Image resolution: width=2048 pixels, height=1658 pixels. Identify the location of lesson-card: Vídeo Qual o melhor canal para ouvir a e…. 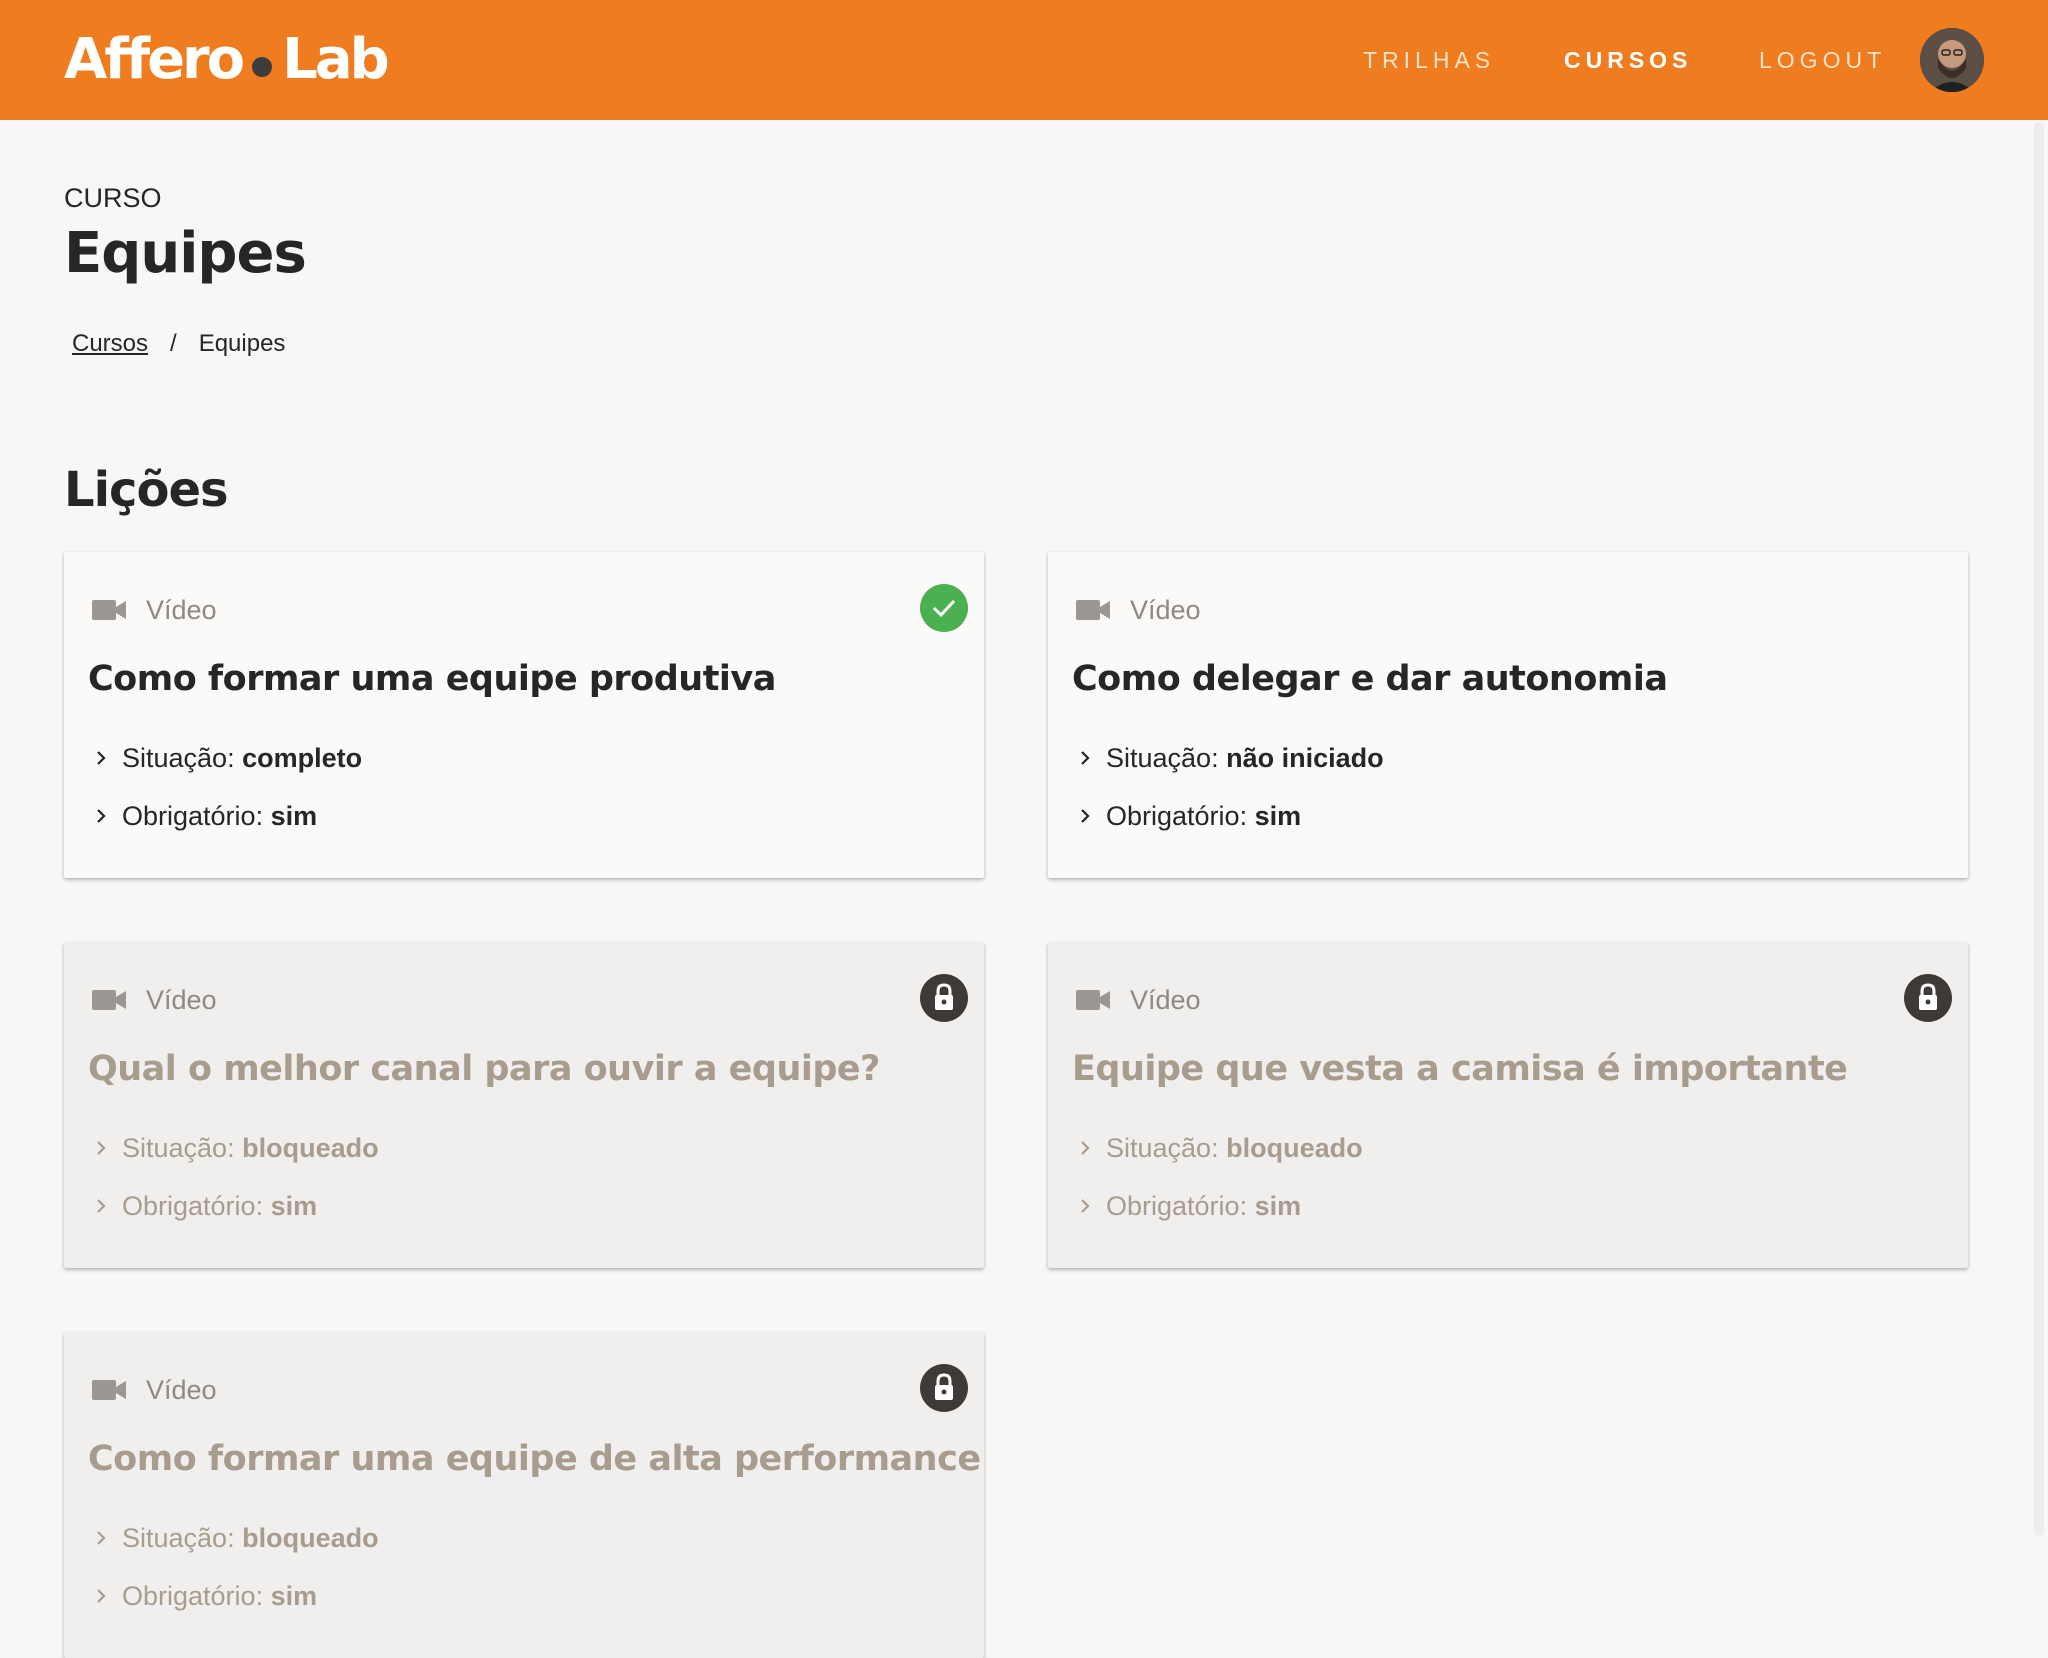
(524, 1105).